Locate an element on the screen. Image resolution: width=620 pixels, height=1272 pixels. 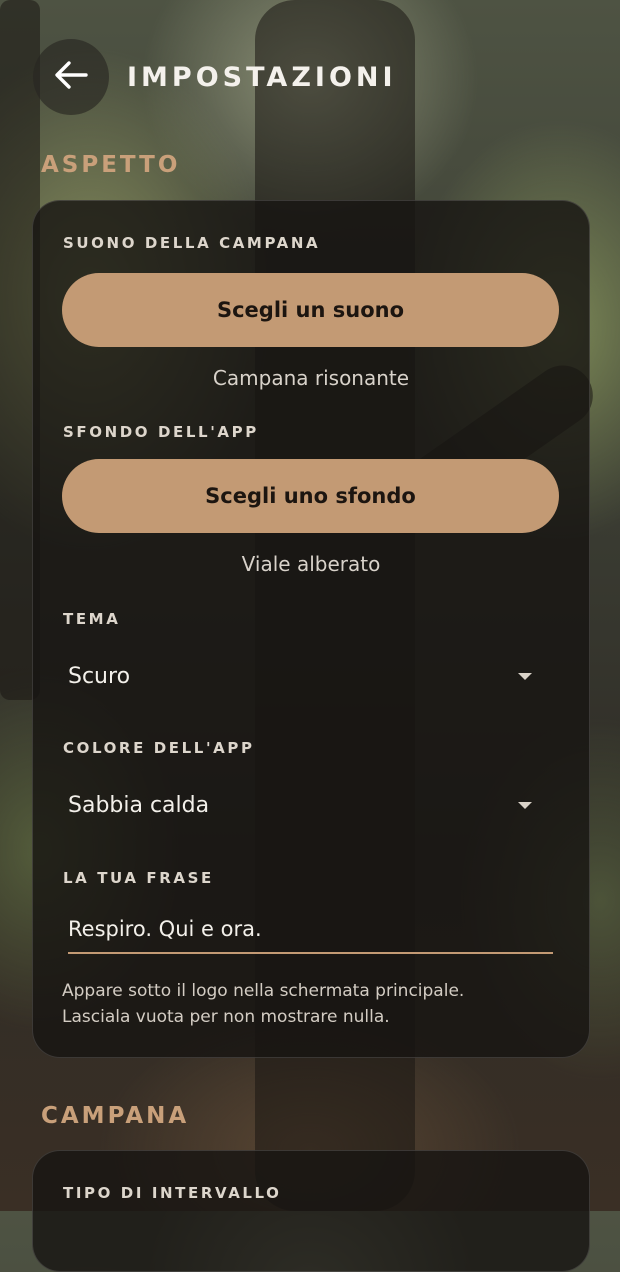
color-value: Sabbia calda is located at coordinates (139, 805).